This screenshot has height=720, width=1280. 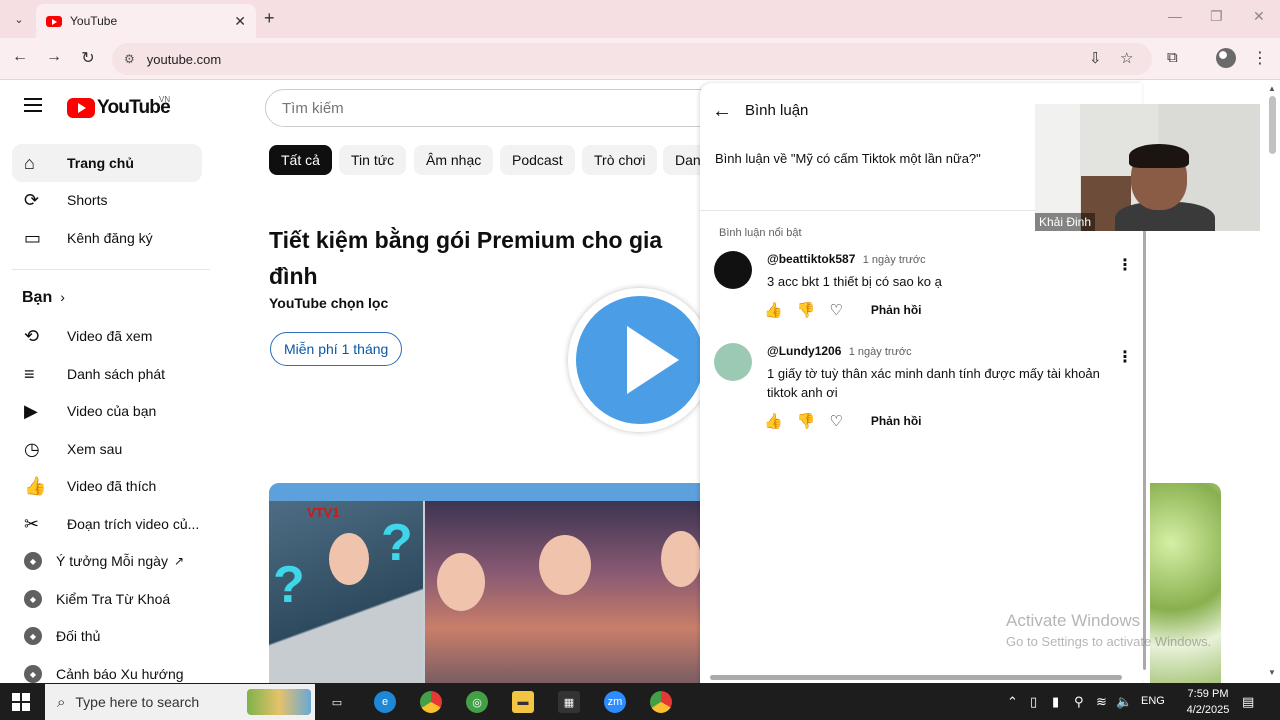 What do you see at coordinates (1109, 641) in the screenshot?
I see `watermark-line2: Go to Settings to activate Windows.` at bounding box center [1109, 641].